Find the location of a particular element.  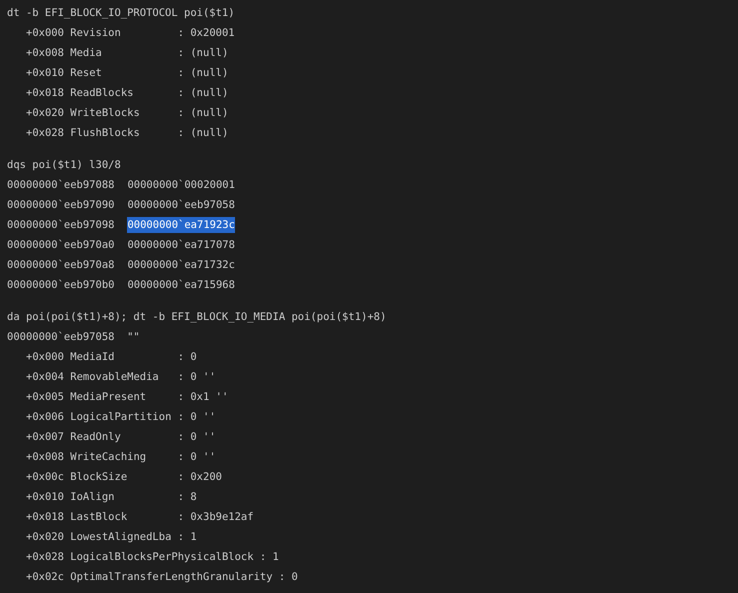

address-text: 00000000`eeb970a8 is located at coordinates (60, 265).